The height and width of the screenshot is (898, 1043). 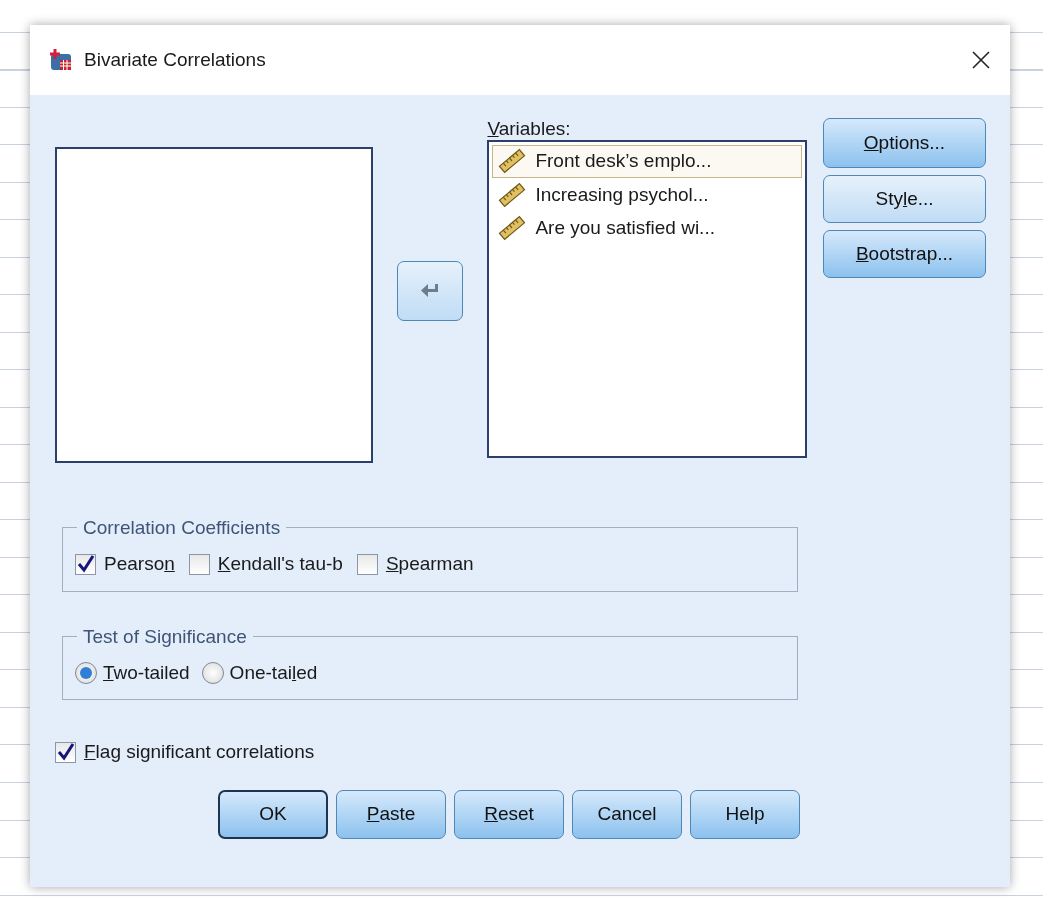 I want to click on dialog-button: Reset, so click(x=509, y=814).